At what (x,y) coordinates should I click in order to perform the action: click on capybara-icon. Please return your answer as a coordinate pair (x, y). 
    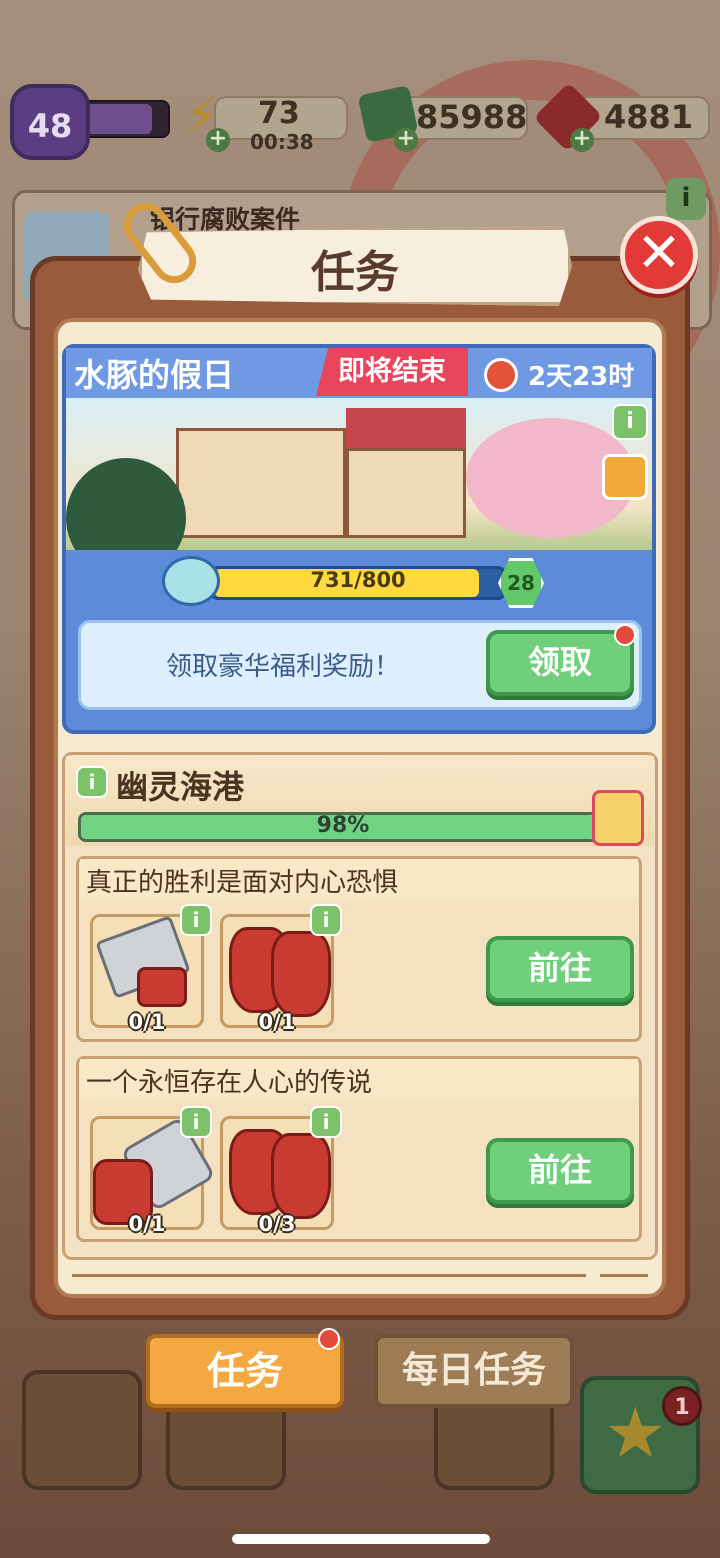
    Looking at the image, I should click on (191, 581).